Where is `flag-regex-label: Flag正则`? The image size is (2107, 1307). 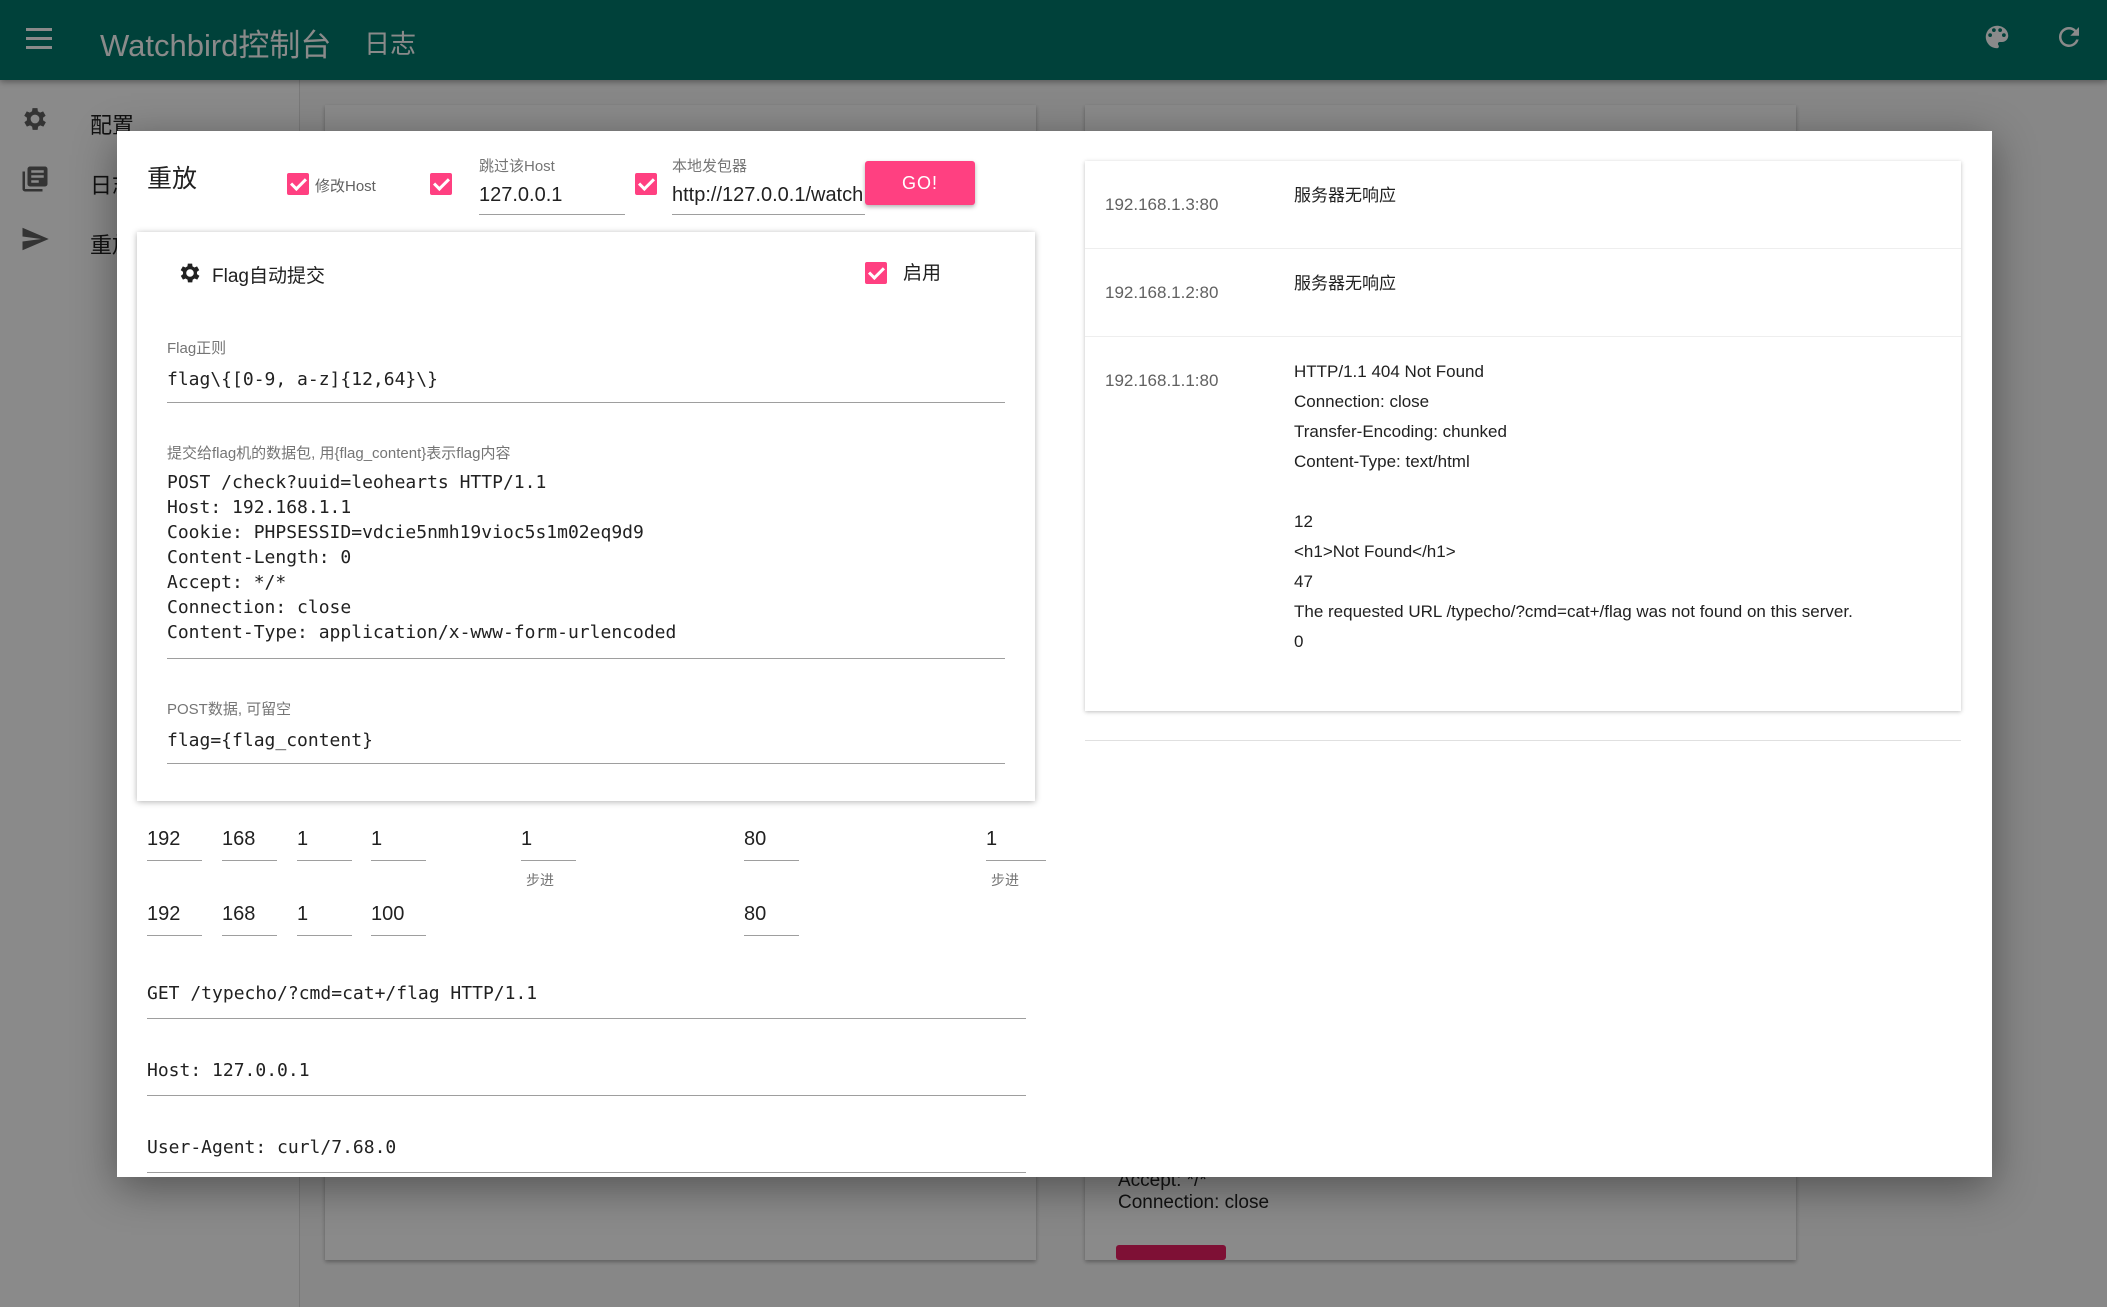 flag-regex-label: Flag正则 is located at coordinates (197, 348).